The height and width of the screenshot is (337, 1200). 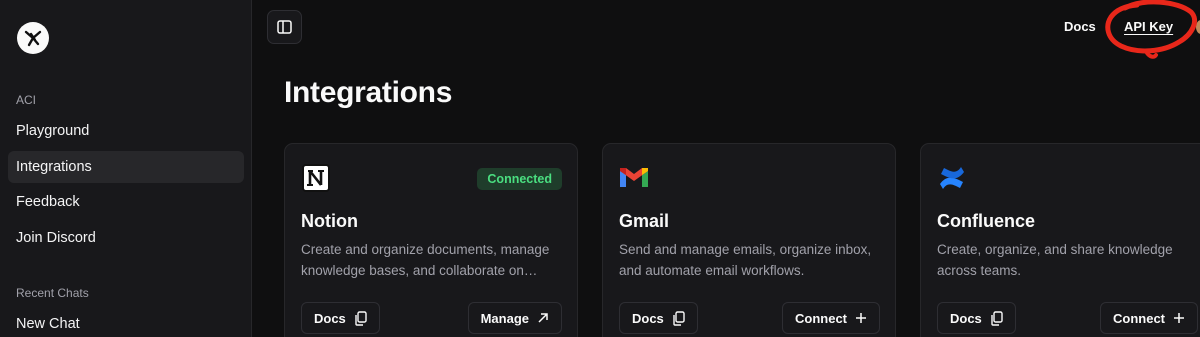 What do you see at coordinates (1080, 26) in the screenshot?
I see `docs-link: Docs` at bounding box center [1080, 26].